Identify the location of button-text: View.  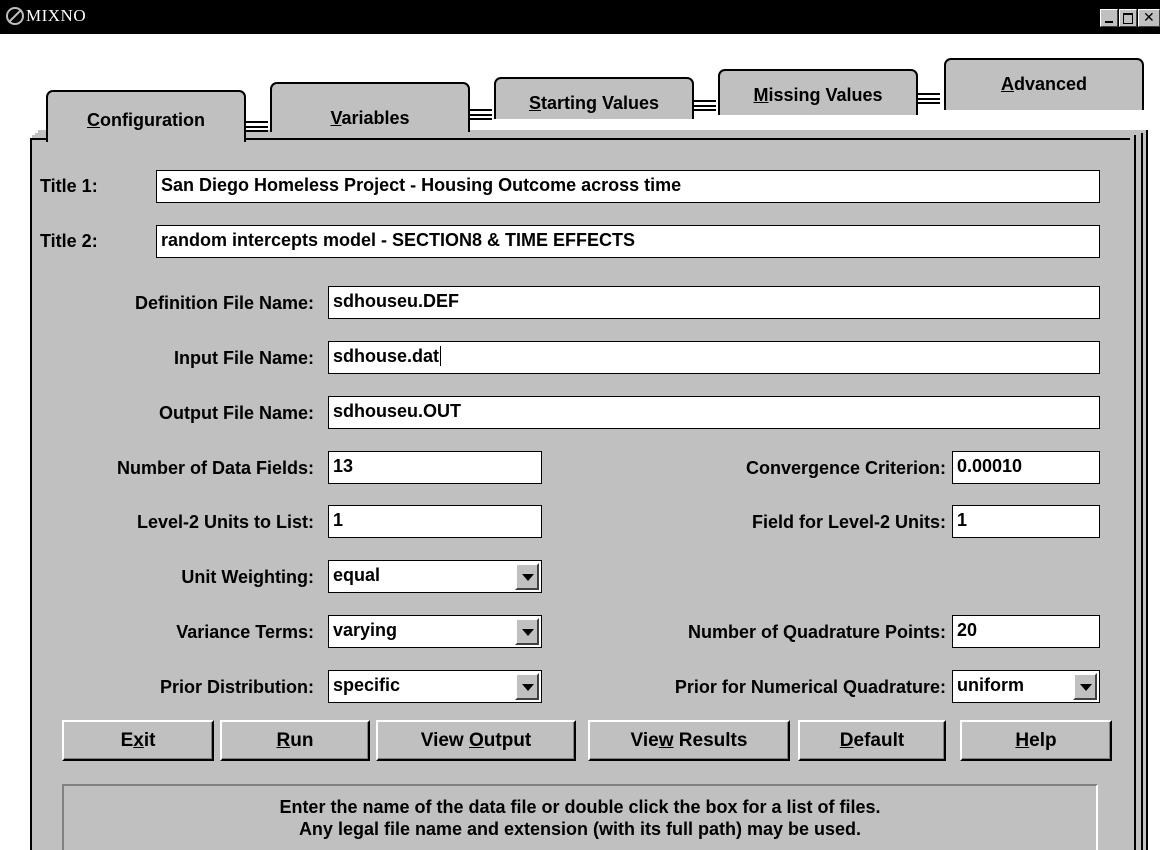
(444, 740).